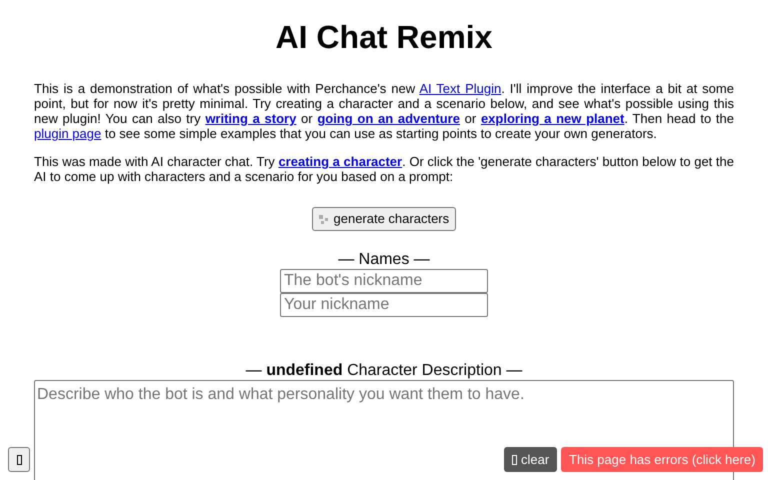  Describe the element at coordinates (388, 118) in the screenshot. I see `text-link: going on an adventure` at that location.